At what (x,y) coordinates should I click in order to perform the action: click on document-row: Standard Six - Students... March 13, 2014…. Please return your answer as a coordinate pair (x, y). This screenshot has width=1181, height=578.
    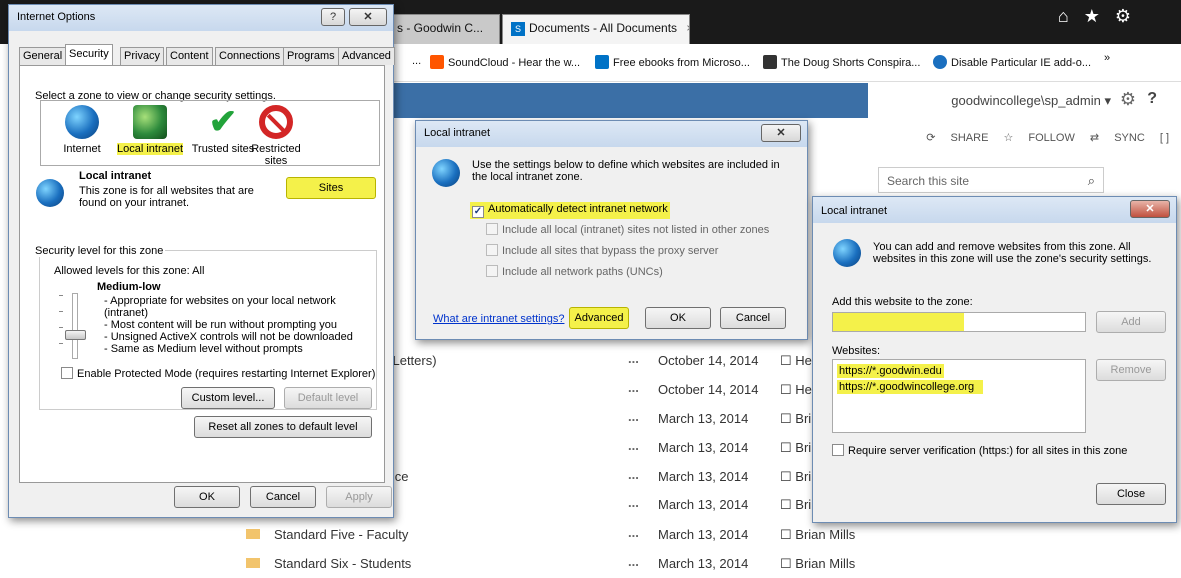
    Looking at the image, I should click on (680, 564).